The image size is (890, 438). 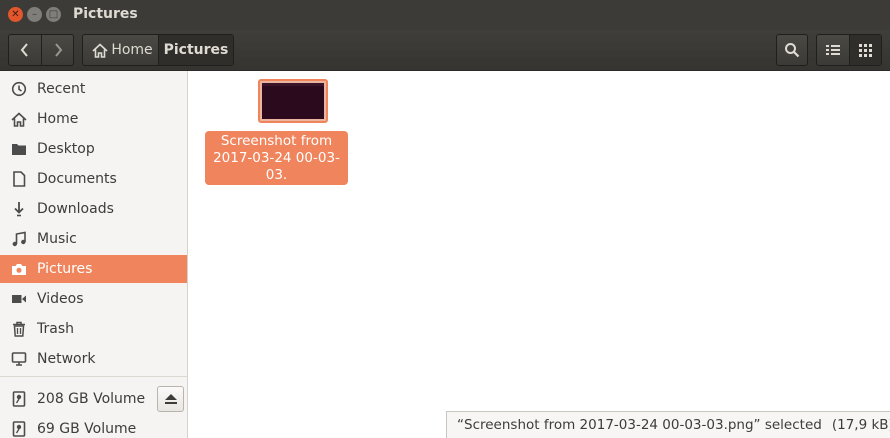 I want to click on search-button-group, so click(x=792, y=50).